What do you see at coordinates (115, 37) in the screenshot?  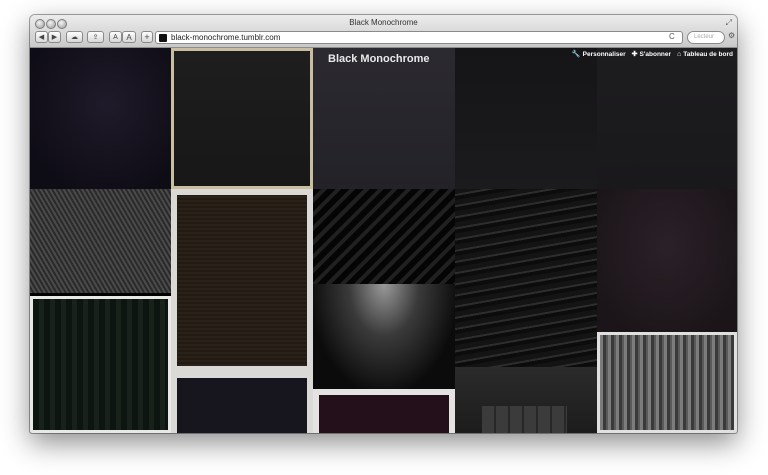 I see `text-smaller-button: A` at bounding box center [115, 37].